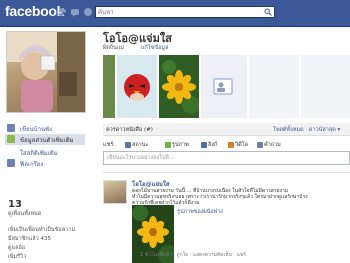 The width and height of the screenshot is (350, 263). What do you see at coordinates (179, 86) in the screenshot?
I see `flower-thumb` at bounding box center [179, 86].